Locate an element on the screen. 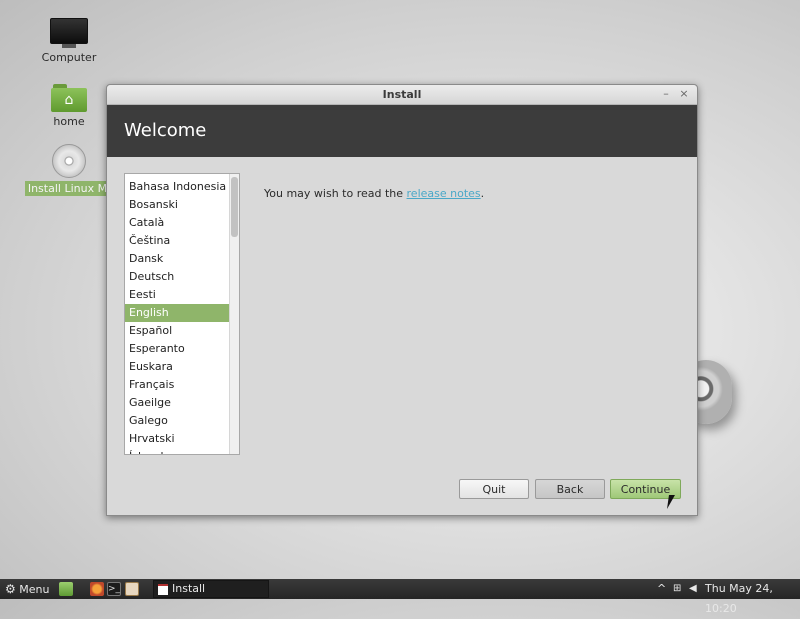 The width and height of the screenshot is (800, 619). task-label: Install is located at coordinates (189, 588).